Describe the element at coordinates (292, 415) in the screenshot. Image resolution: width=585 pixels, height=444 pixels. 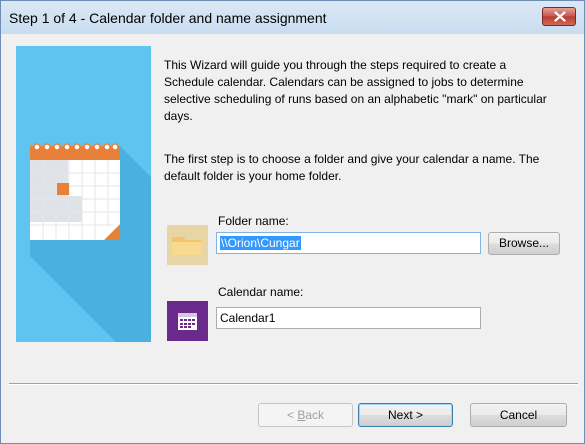
I see `back-button-prefix: <` at that location.